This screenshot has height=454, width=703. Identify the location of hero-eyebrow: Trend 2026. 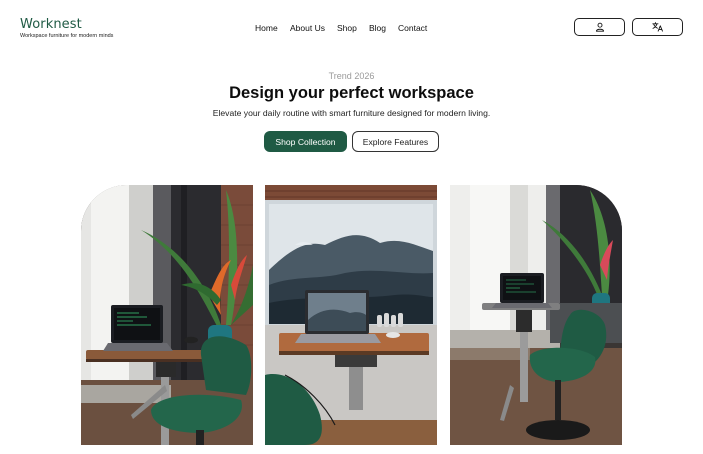
(351, 76).